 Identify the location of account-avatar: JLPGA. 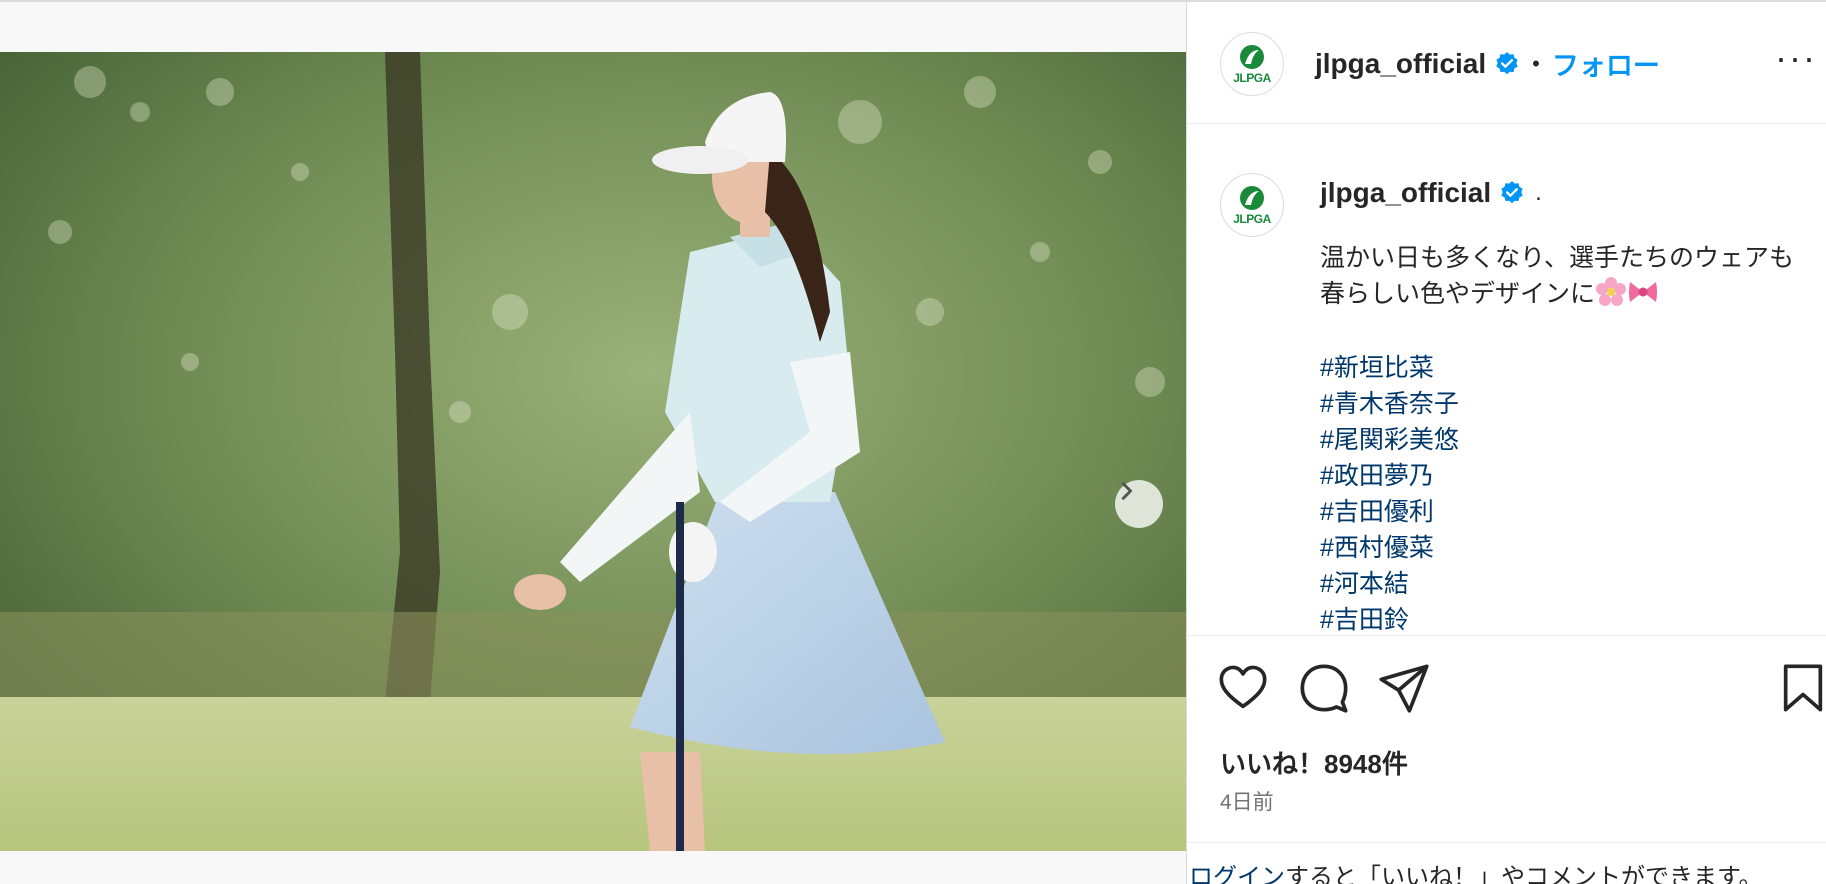
(1252, 64).